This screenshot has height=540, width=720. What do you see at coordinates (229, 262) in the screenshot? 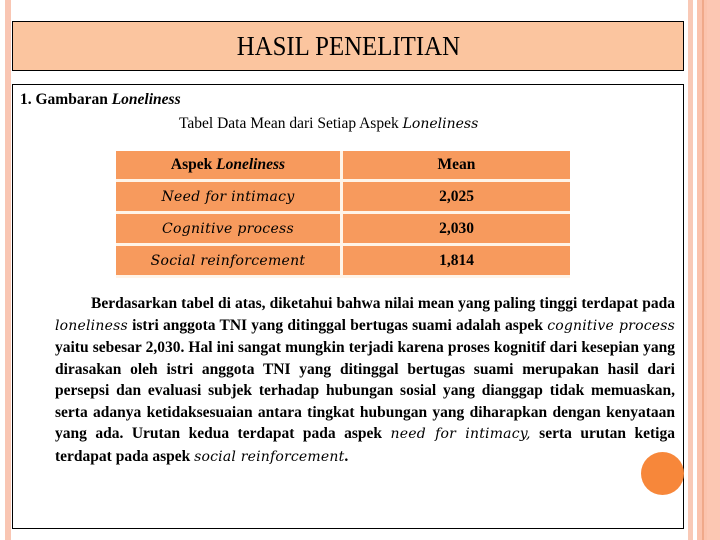
I see `cell-aspek: Social reinforcement` at bounding box center [229, 262].